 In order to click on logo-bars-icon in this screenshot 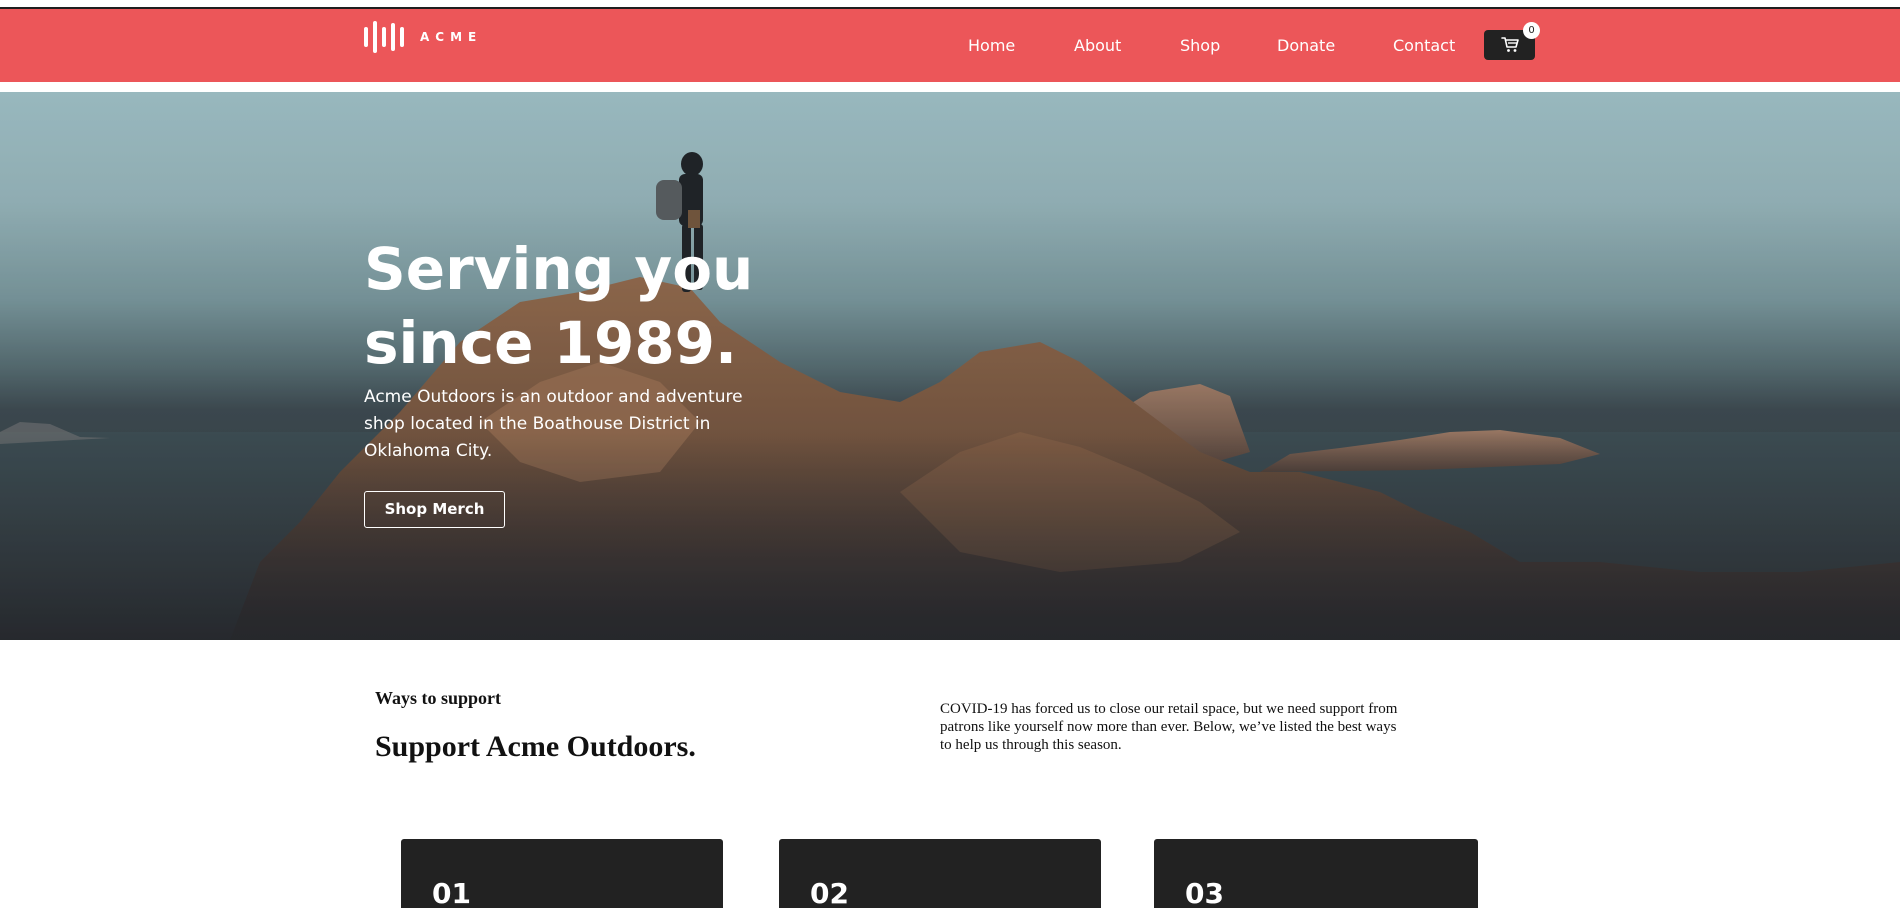, I will do `click(384, 37)`.